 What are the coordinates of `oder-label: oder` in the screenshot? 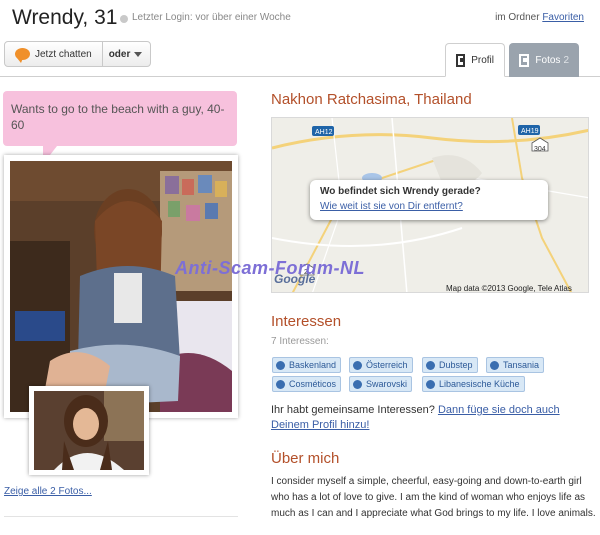 It's located at (119, 54).